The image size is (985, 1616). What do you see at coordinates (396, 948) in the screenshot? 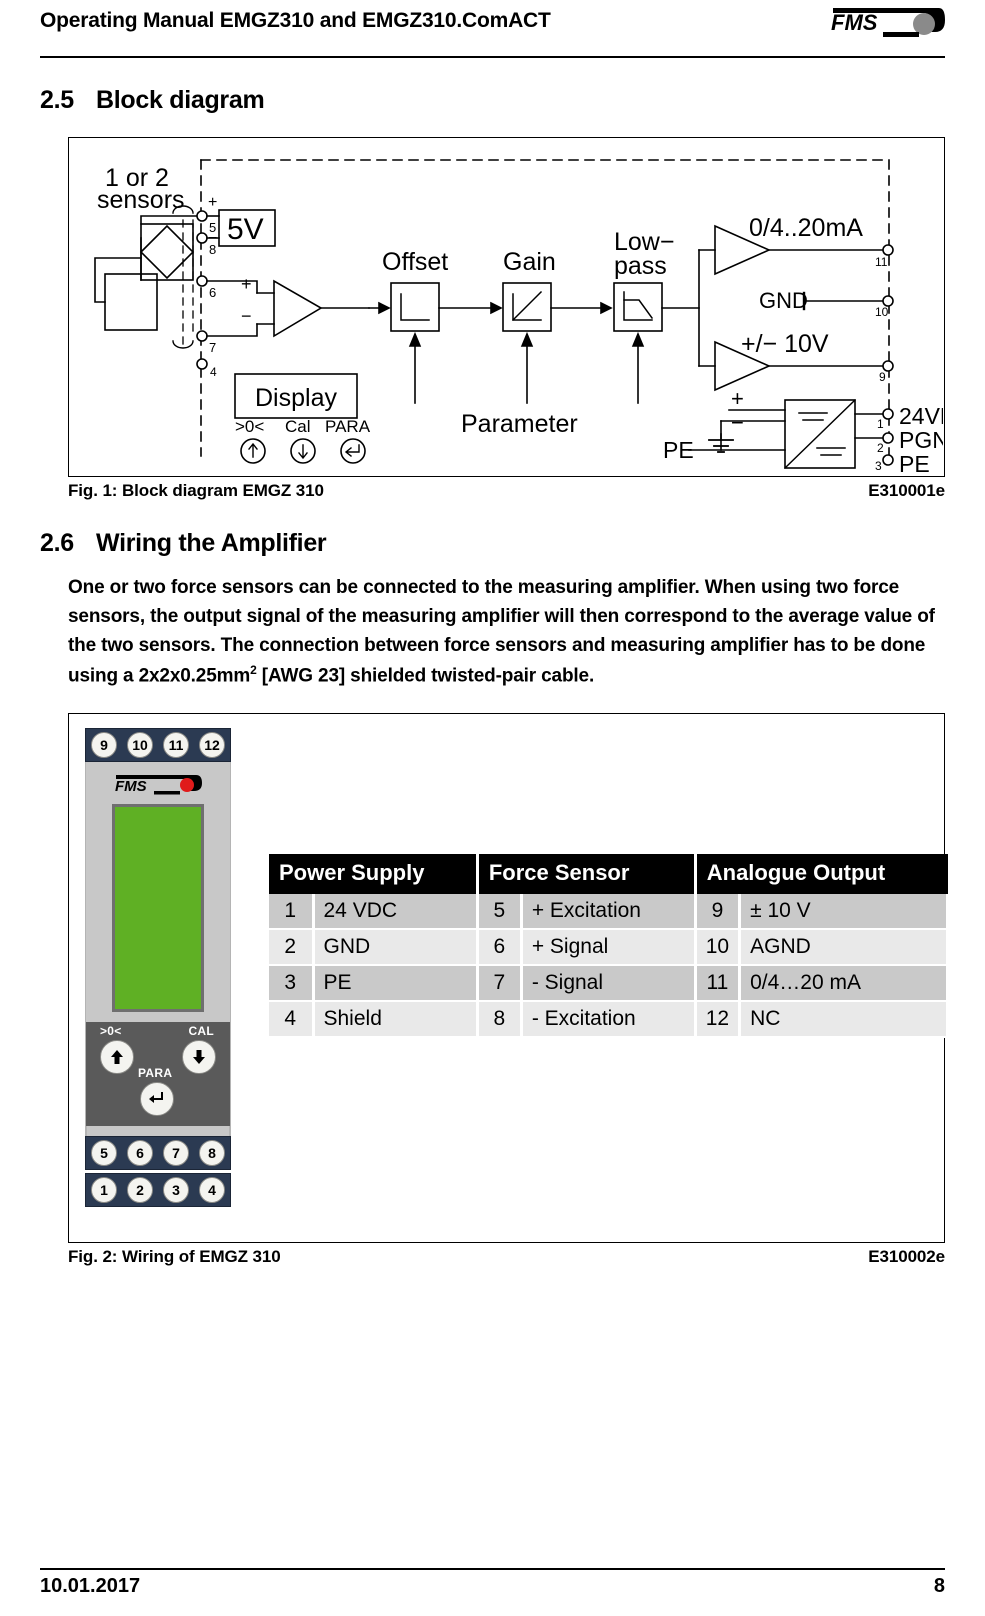
I see `cell-ps-label: GND` at bounding box center [396, 948].